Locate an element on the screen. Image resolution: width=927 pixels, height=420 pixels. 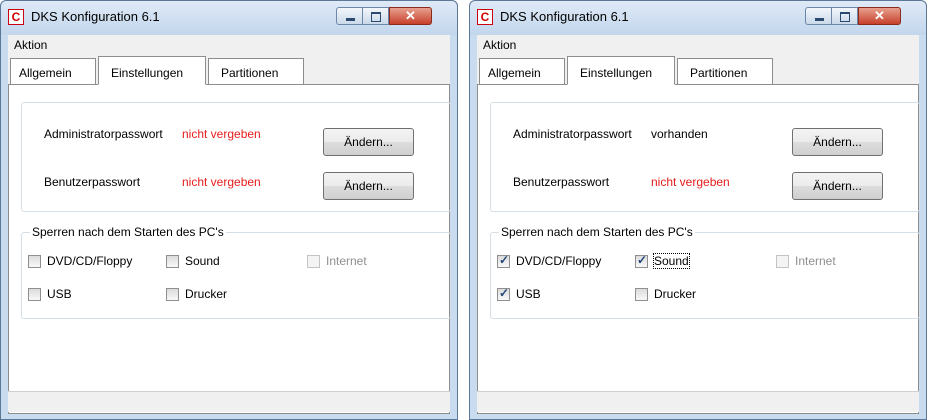
checkbox-sound: Sound is located at coordinates (193, 261).